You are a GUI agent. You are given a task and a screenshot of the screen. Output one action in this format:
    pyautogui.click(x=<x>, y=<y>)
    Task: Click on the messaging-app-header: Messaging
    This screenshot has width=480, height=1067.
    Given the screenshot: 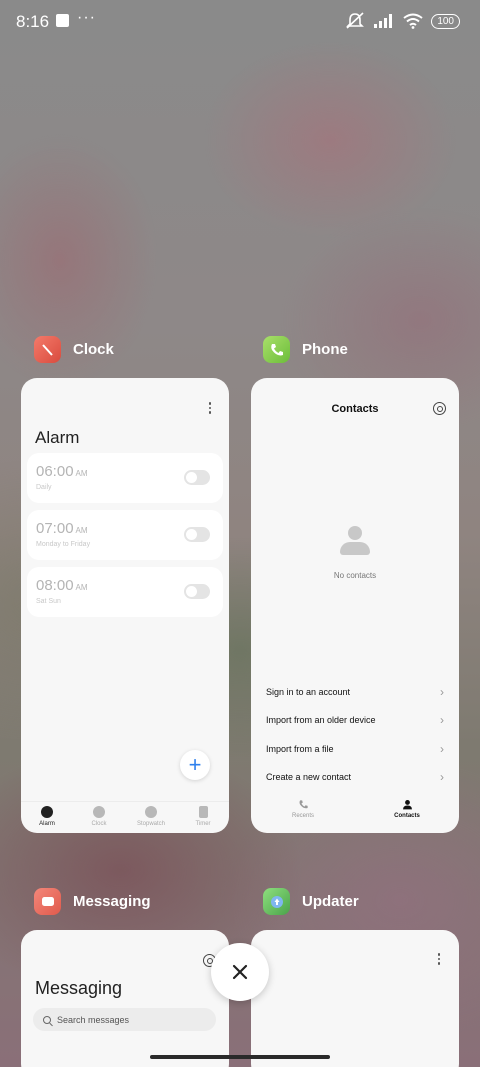 What is the action you would take?
    pyautogui.click(x=92, y=901)
    